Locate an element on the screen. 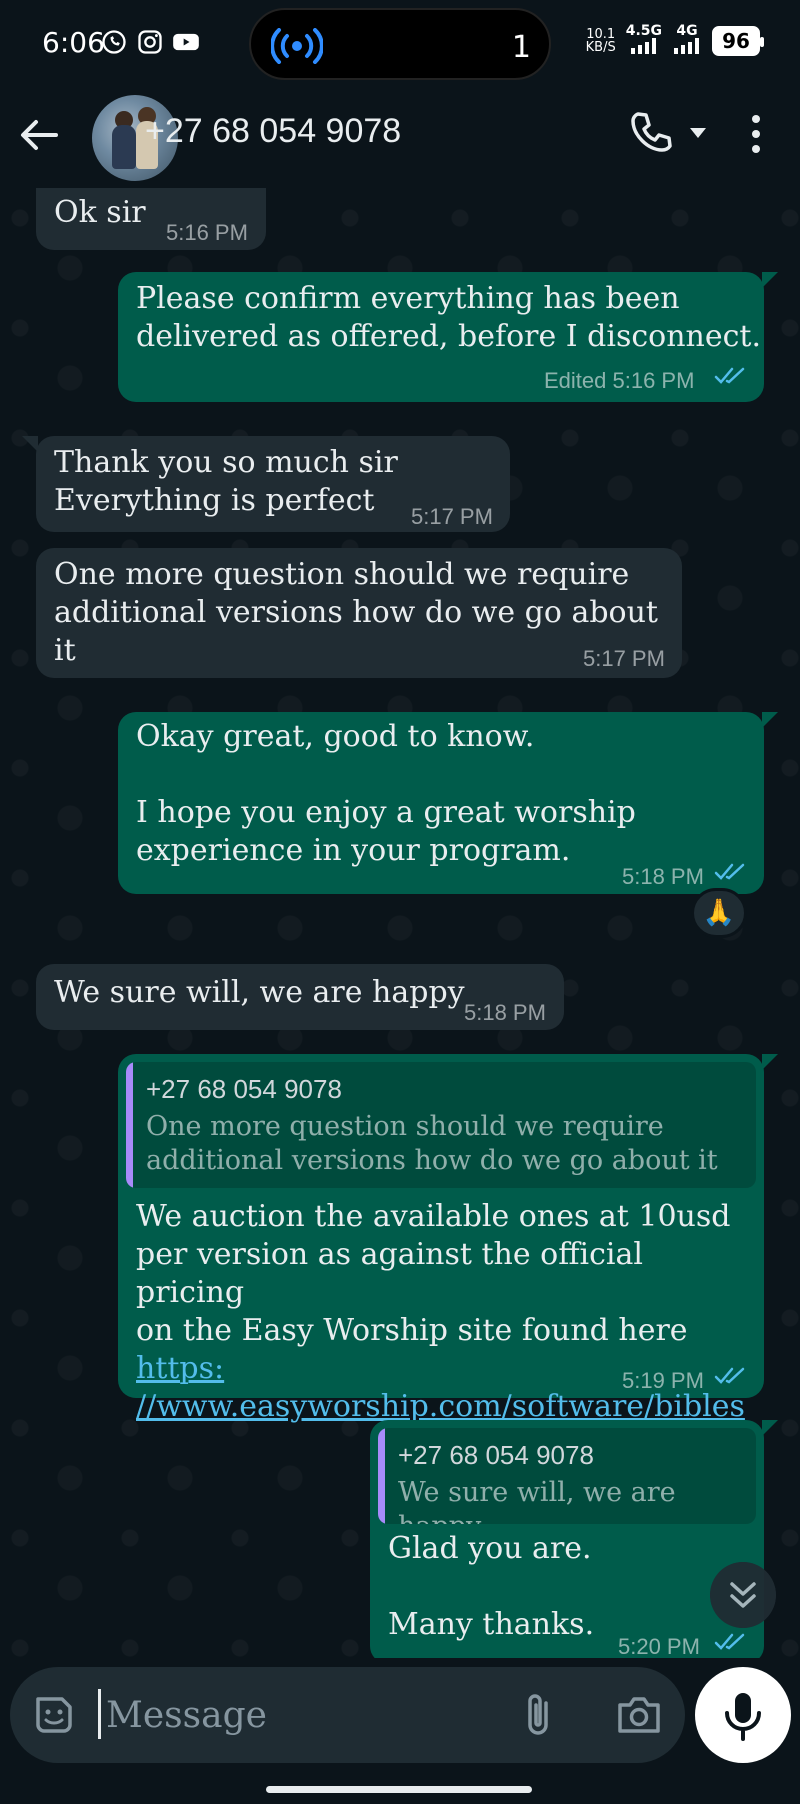 The width and height of the screenshot is (800, 1804). chevron-down-icon is located at coordinates (698, 133).